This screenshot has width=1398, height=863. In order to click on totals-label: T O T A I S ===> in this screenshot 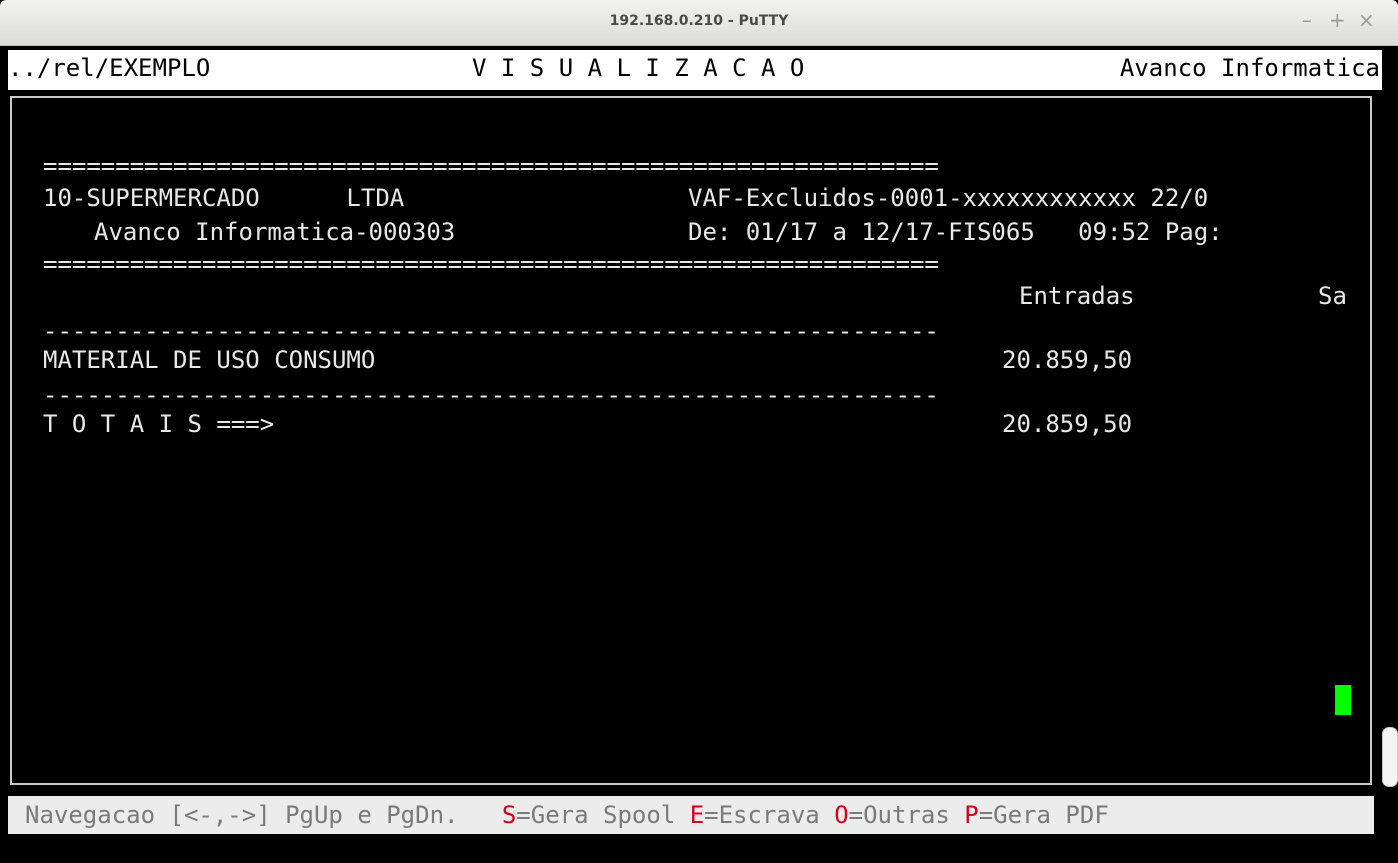, I will do `click(159, 424)`.